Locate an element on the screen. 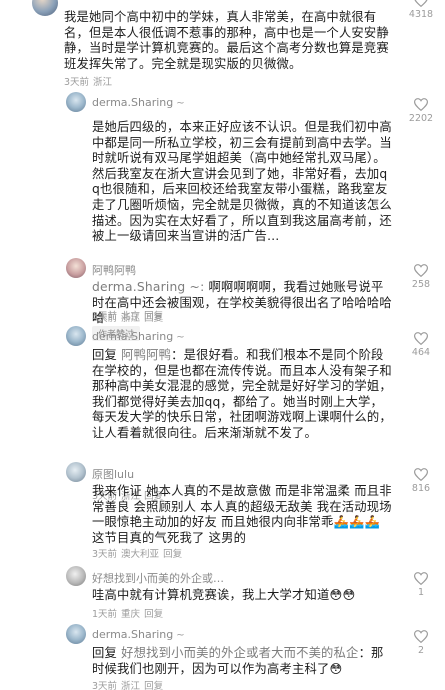 Image resolution: width=445 pixels, height=690 pixels. comment-location: 北京 is located at coordinates (131, 316).